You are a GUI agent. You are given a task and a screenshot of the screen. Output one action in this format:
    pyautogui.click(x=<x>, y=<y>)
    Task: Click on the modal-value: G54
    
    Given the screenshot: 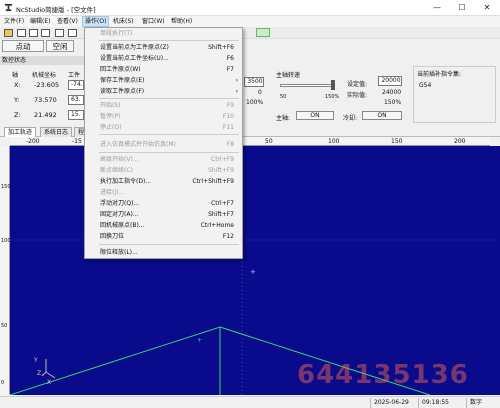 What is the action you would take?
    pyautogui.click(x=425, y=85)
    